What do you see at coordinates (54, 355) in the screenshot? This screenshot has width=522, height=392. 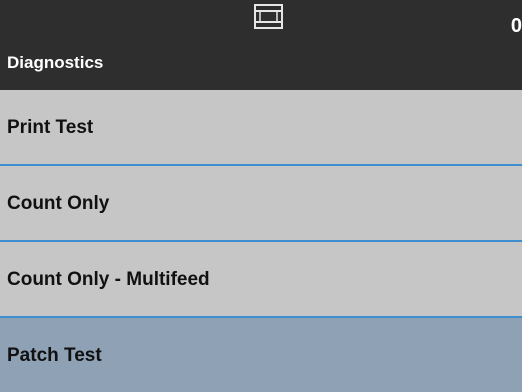 I see `menu-item-label: Patch Test` at bounding box center [54, 355].